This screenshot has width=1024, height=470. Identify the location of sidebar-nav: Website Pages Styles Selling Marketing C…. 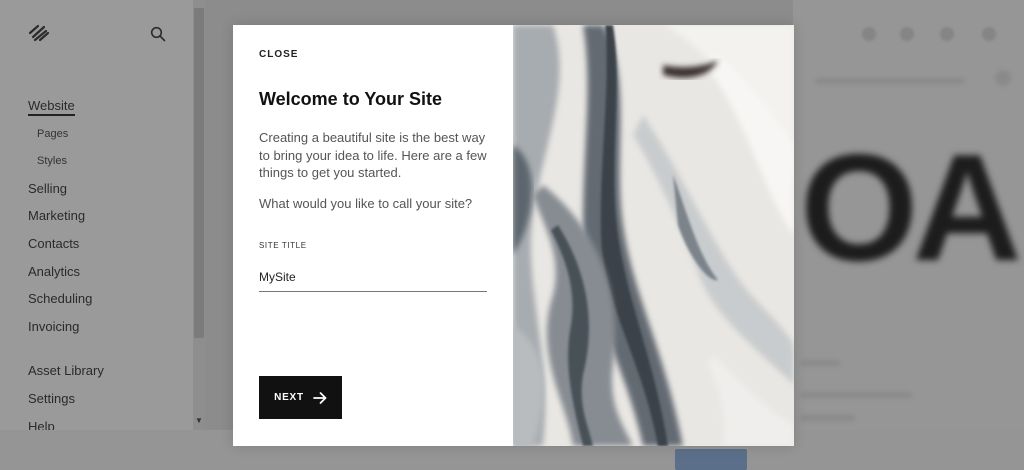
(66, 270).